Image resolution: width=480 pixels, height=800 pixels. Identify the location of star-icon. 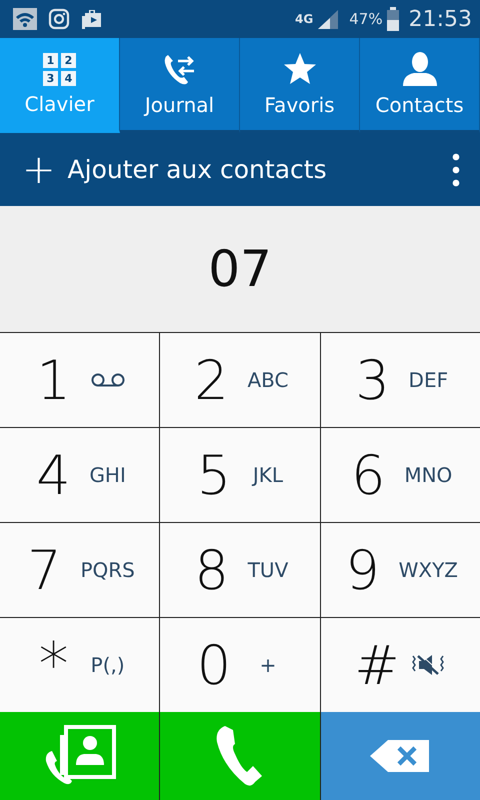
(300, 69).